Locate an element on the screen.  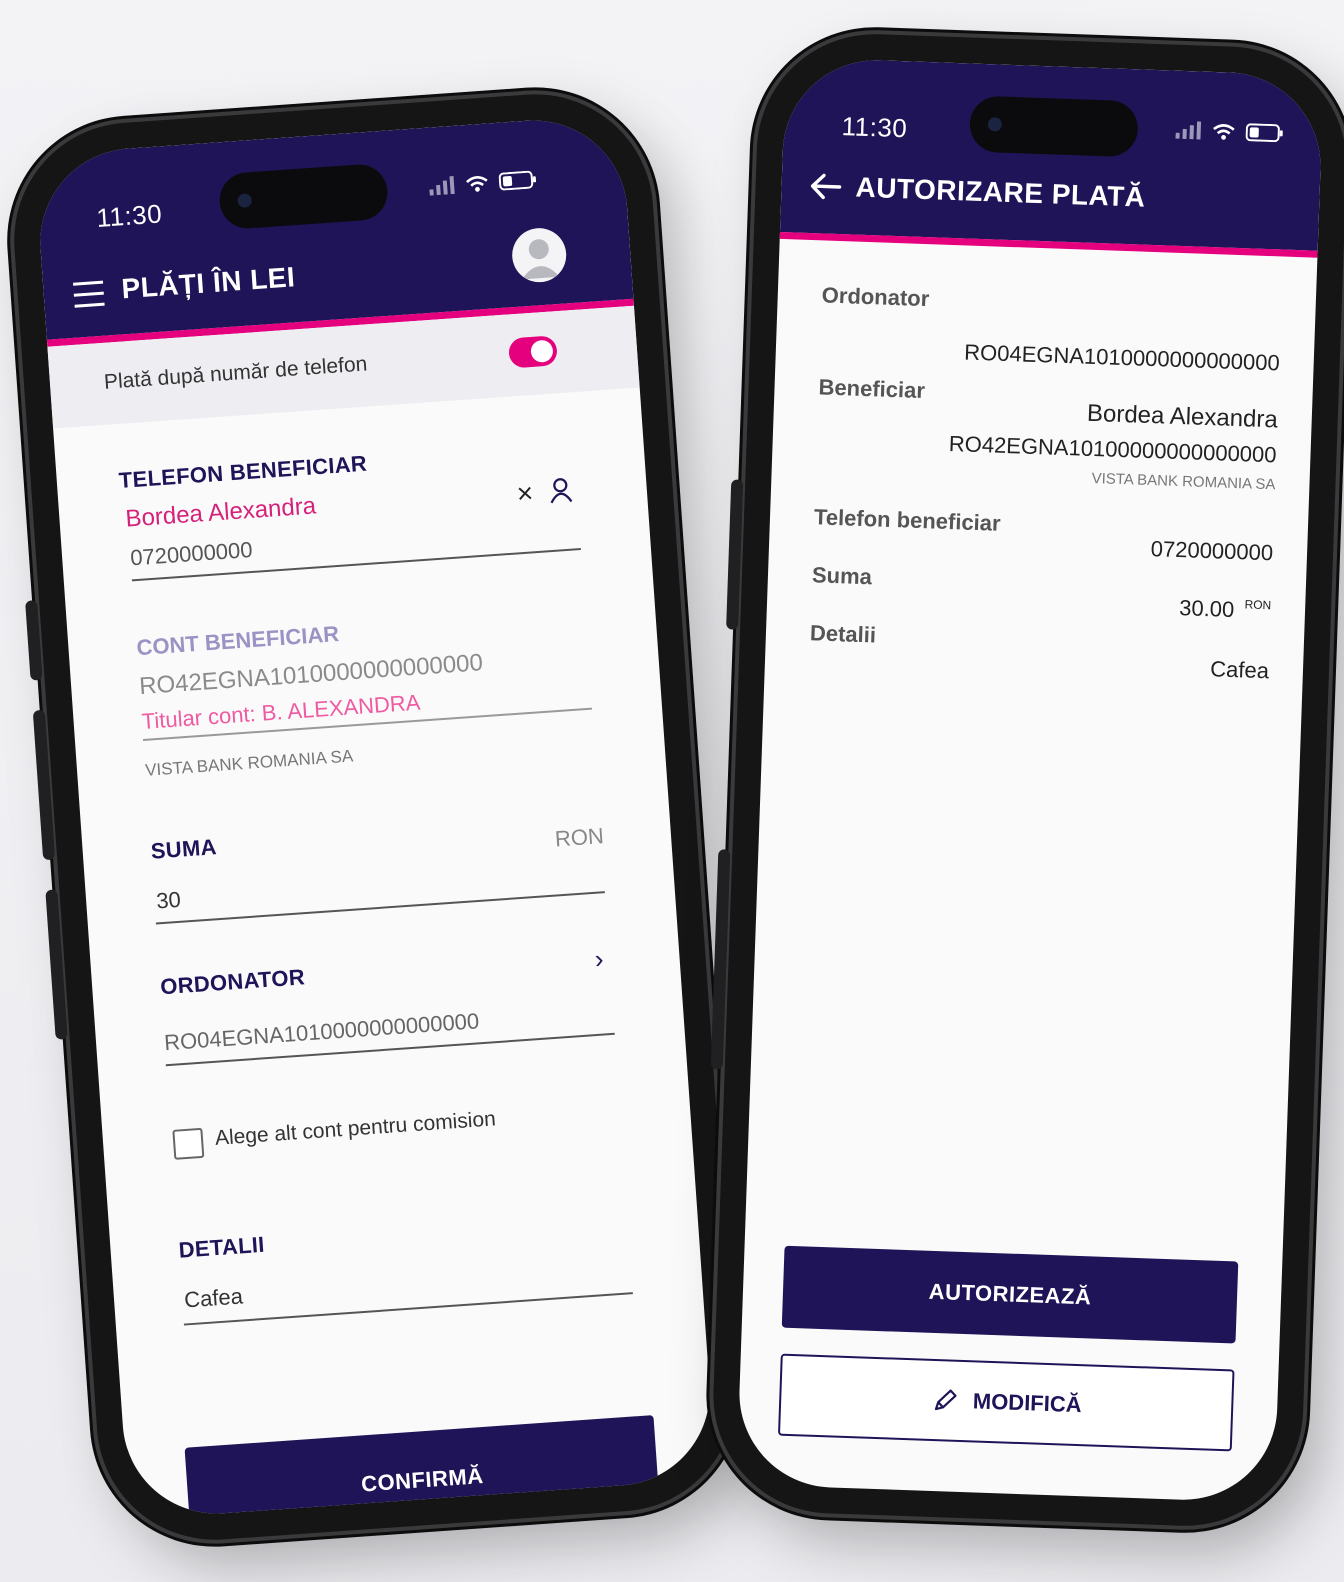
ordonator-row: ORDONATOR › RO04EGNA1010000000000000 is located at coordinates (387, 1008).